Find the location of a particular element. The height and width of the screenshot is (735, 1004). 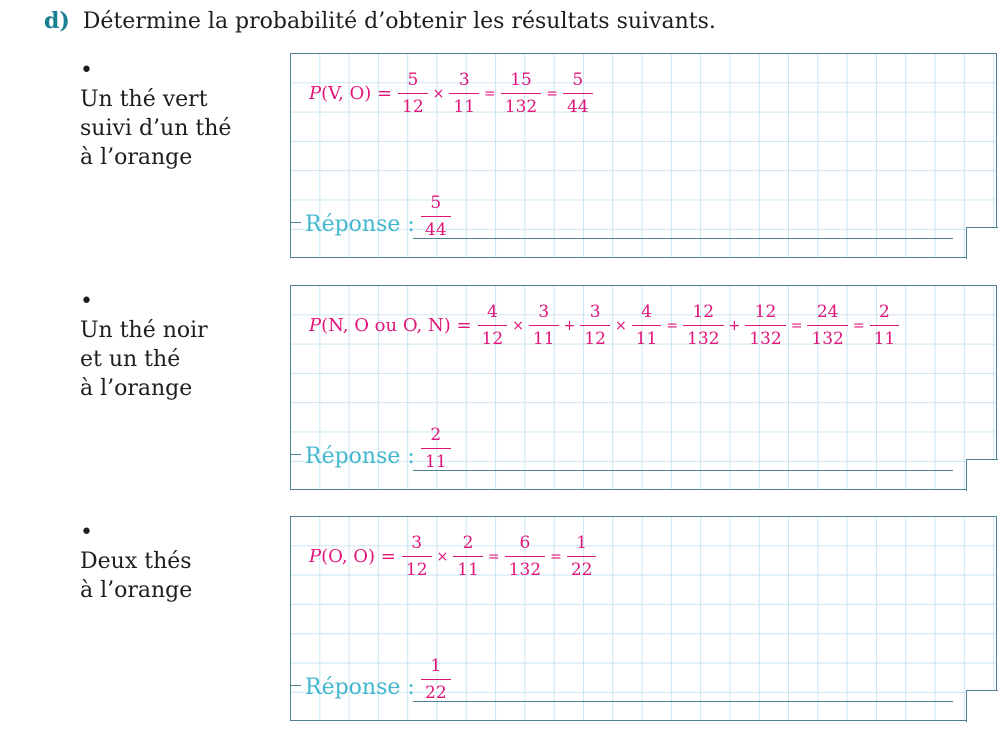

item-label-line: Un thé vert is located at coordinates (144, 99).